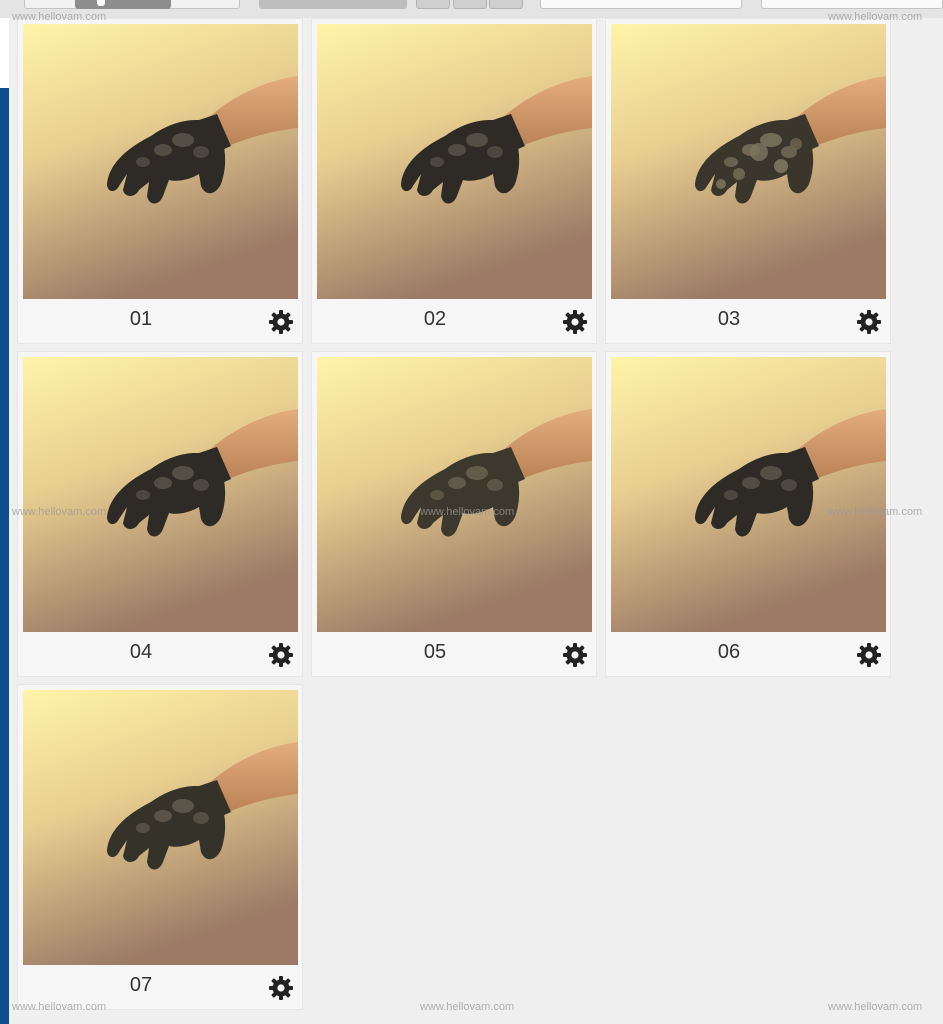  I want to click on toolbar-dropdown, so click(333, 4).